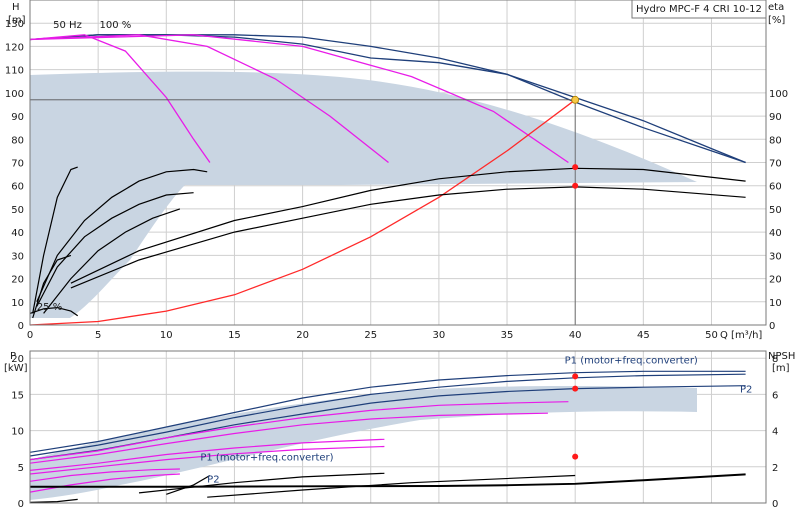 This screenshot has width=800, height=524. What do you see at coordinates (775, 256) in the screenshot?
I see `y2-tick-label: 30` at bounding box center [775, 256].